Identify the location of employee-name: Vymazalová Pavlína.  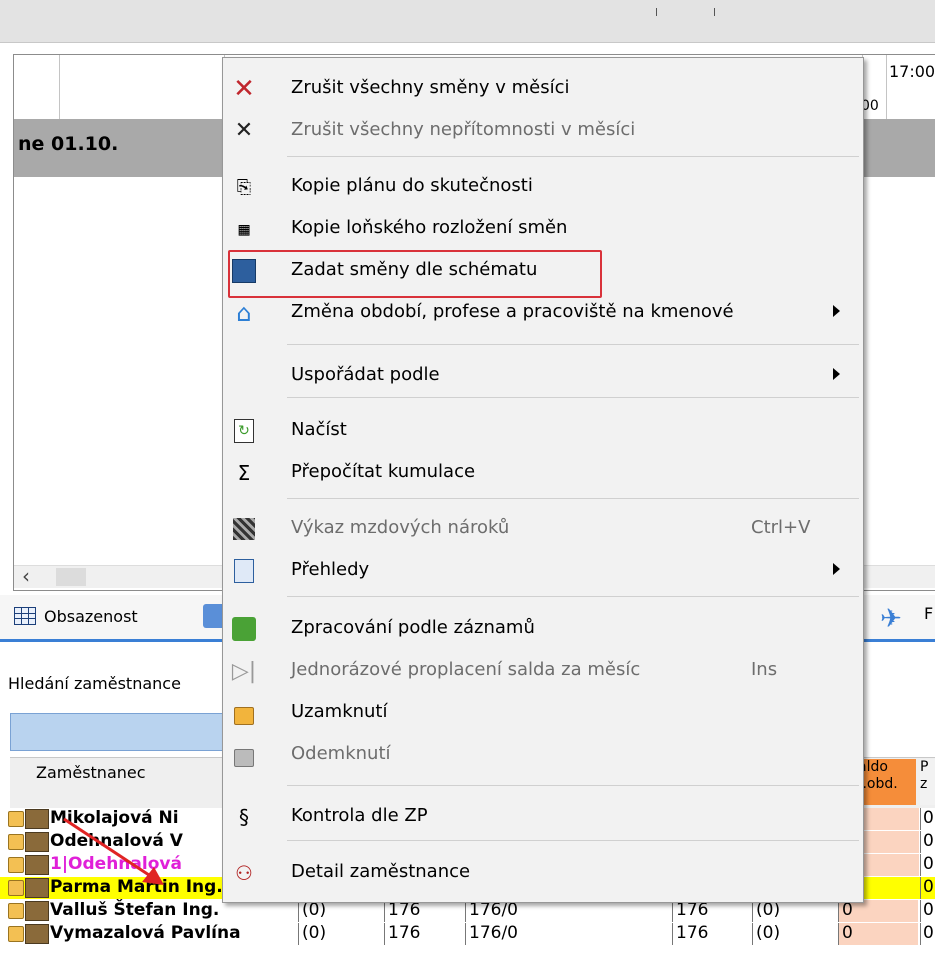
(145, 933).